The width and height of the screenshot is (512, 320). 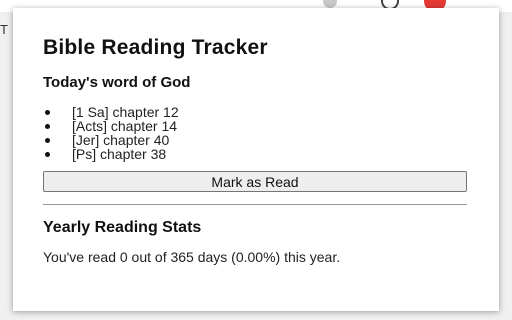 I want to click on page-background-text: T, so click(x=4, y=29).